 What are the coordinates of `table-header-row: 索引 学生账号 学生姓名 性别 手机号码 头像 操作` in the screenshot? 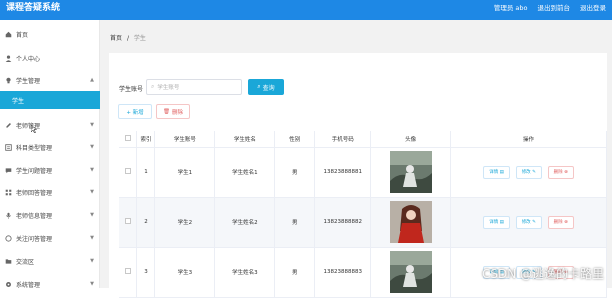 It's located at (363, 139).